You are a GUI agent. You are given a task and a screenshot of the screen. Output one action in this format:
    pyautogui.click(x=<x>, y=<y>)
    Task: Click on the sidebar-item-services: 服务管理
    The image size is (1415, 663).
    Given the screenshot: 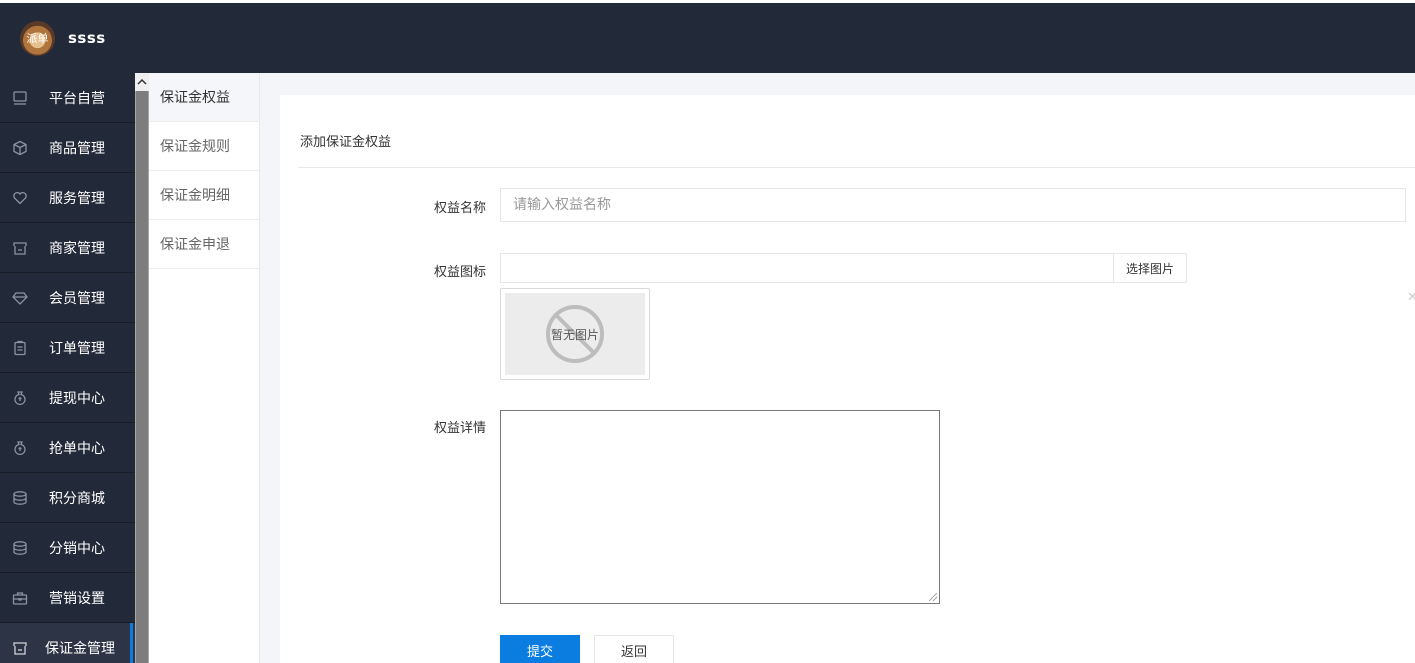 What is the action you would take?
    pyautogui.click(x=67, y=198)
    